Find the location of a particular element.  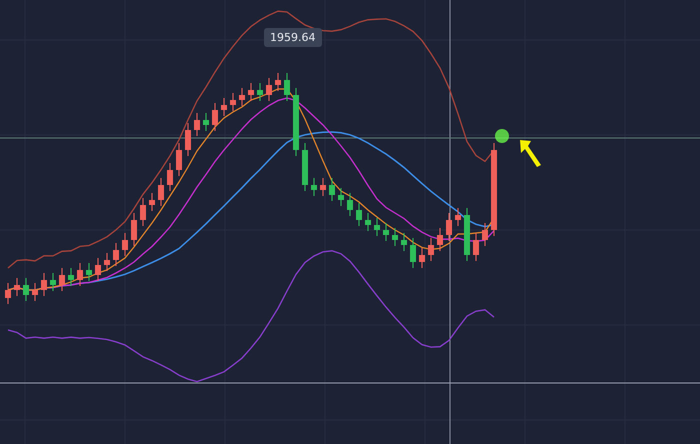

price-label: 1959.64 is located at coordinates (293, 37).